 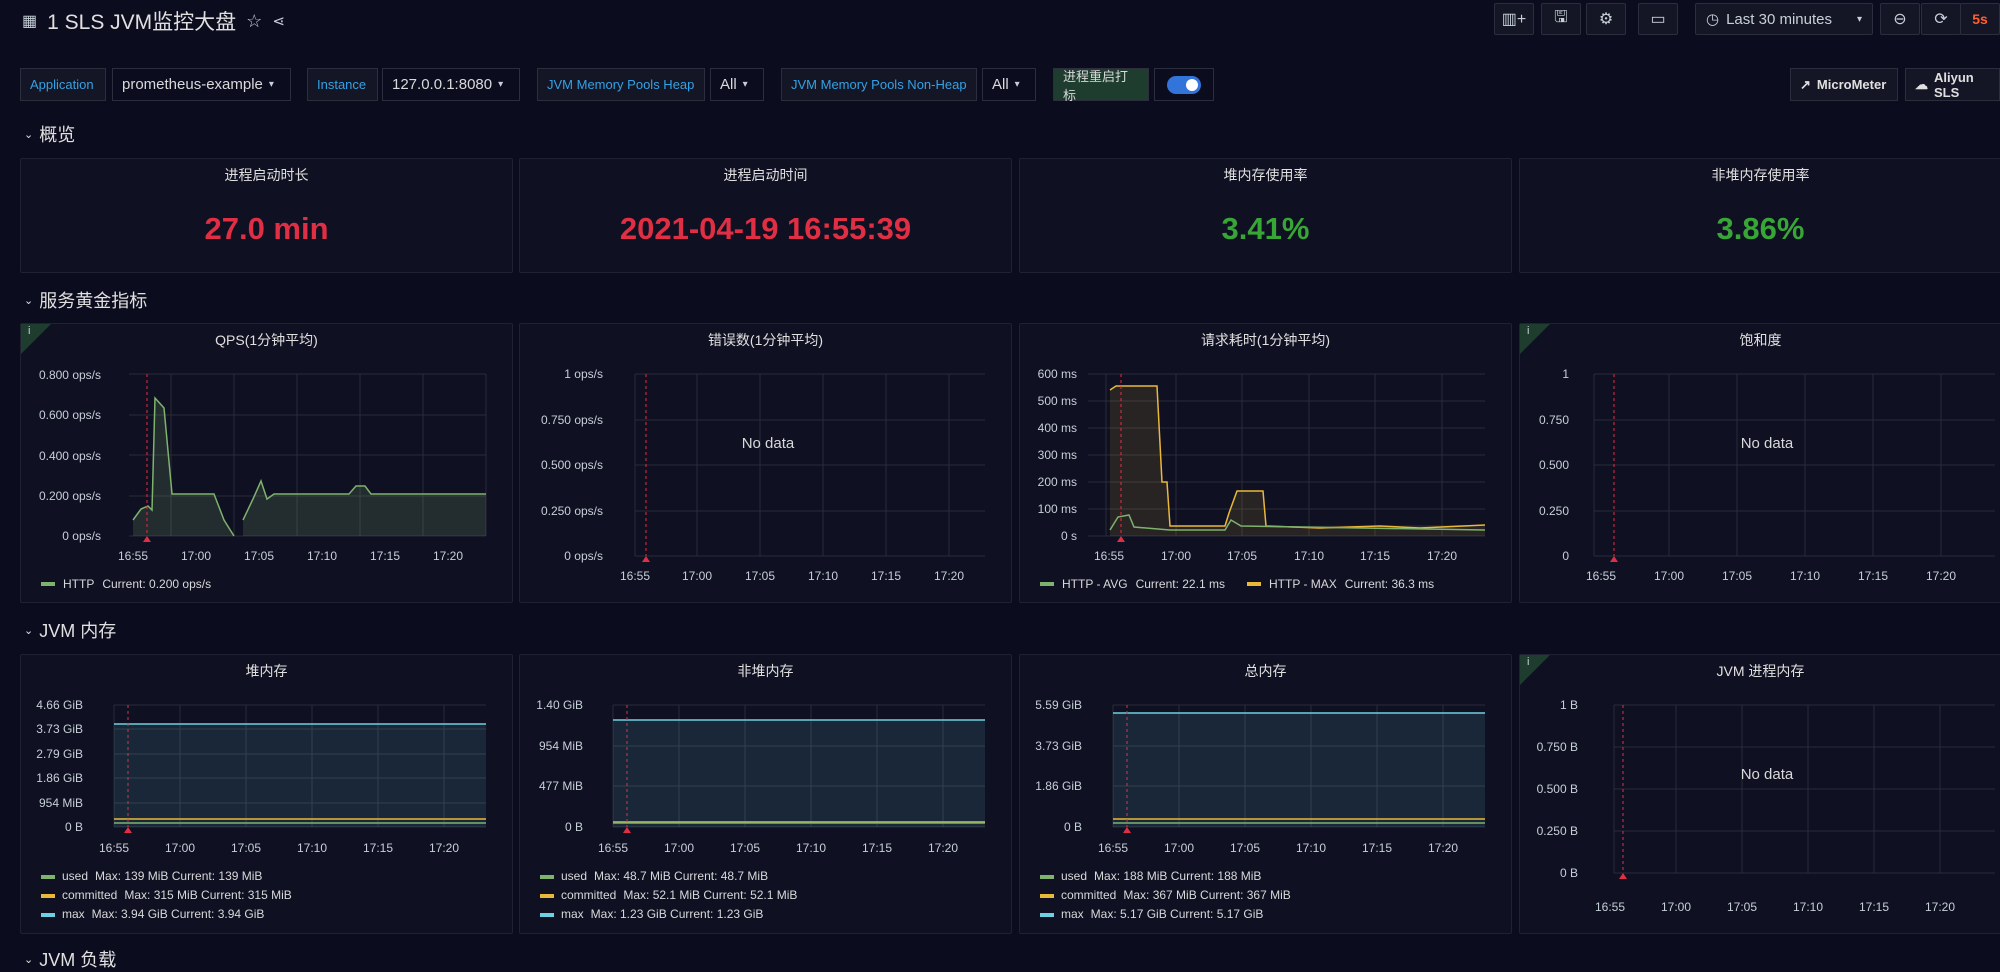 What do you see at coordinates (201, 84) in the screenshot?
I see `variable-select-application: prometheus-example ▾` at bounding box center [201, 84].